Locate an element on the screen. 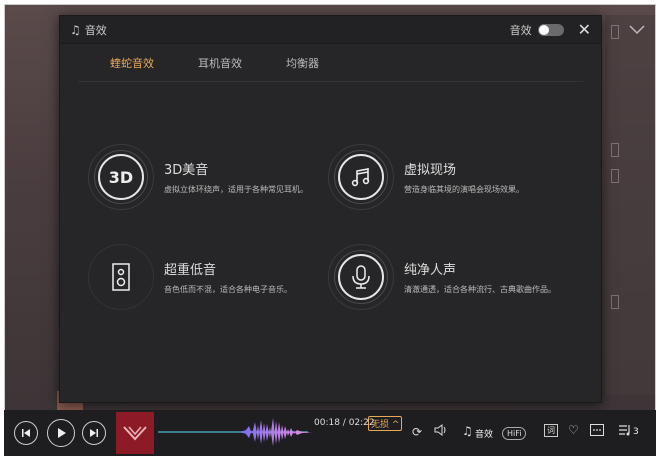  effect-description: 虚拟立体环绕声，适用于各种常见耳机。 is located at coordinates (236, 189).